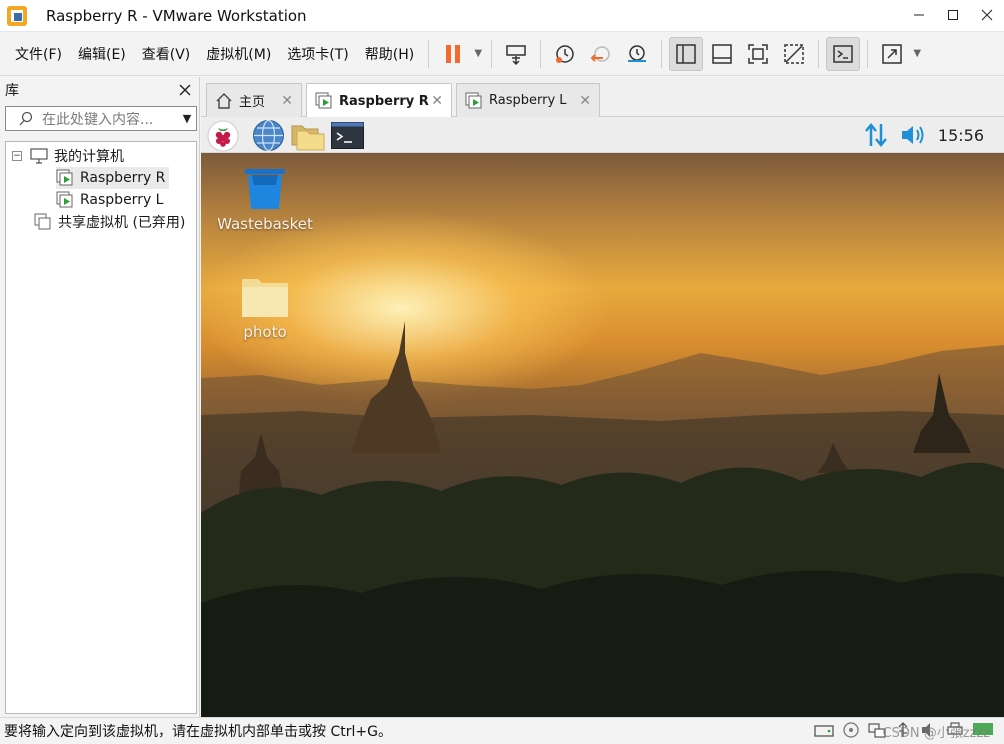  Describe the element at coordinates (17, 156) in the screenshot. I see `collapse-toggle-icon: −` at that location.